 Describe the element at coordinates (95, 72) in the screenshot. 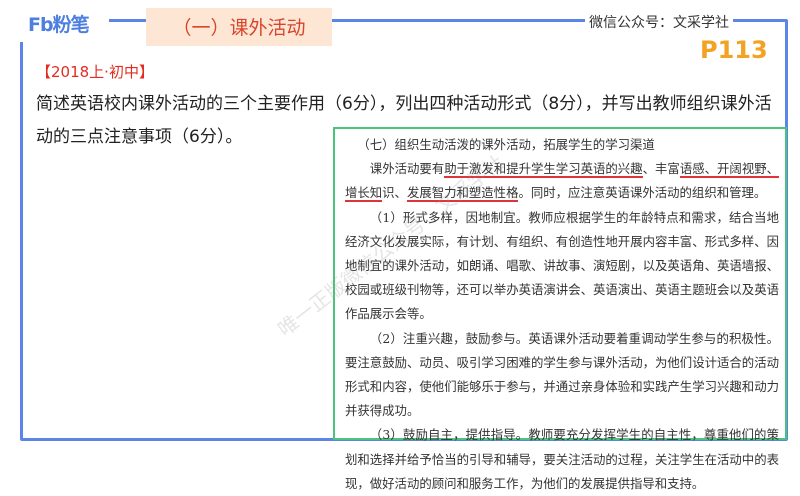

I see `question-tag: 【2018上·初中】` at that location.